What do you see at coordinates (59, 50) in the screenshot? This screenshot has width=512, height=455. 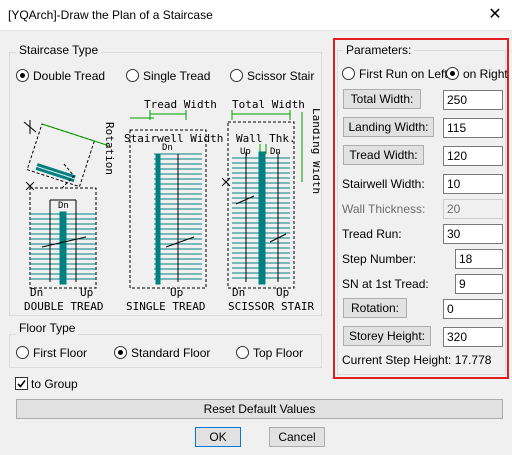 I see `staircase-type-label: Staircase Type` at bounding box center [59, 50].